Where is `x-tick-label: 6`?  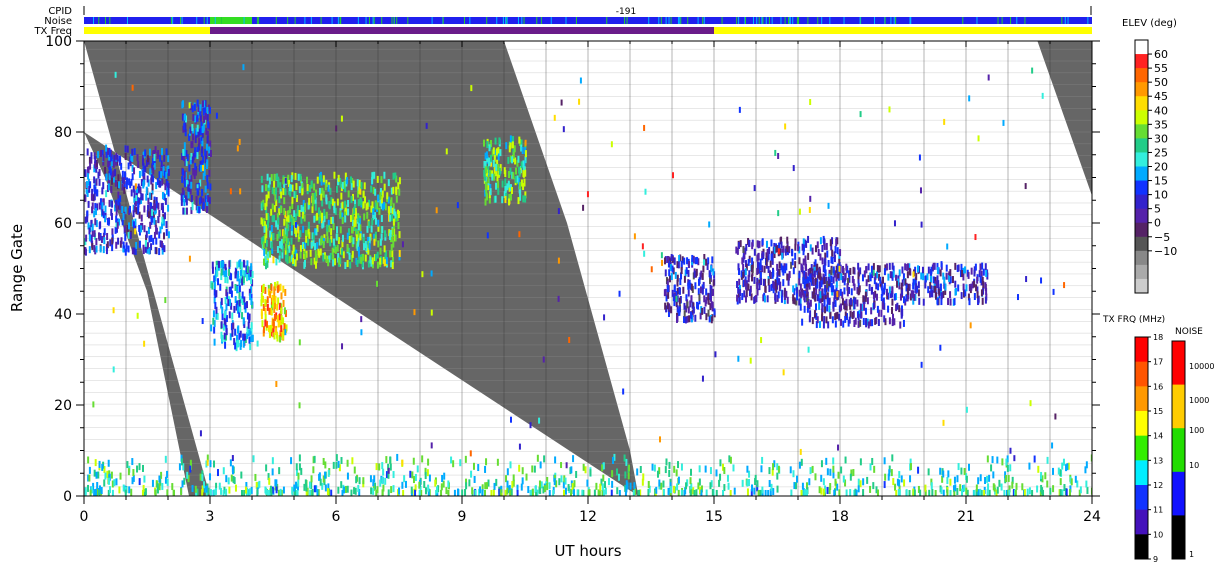
x-tick-label: 6 is located at coordinates (336, 517).